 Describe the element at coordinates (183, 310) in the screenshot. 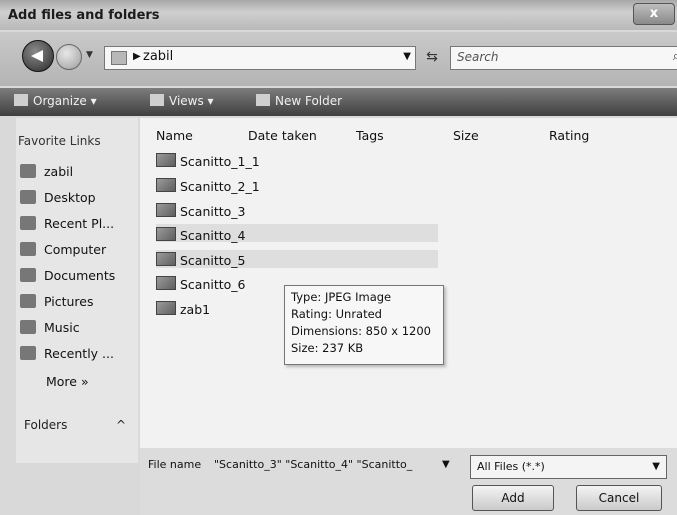

I see `file-row: zab1` at that location.